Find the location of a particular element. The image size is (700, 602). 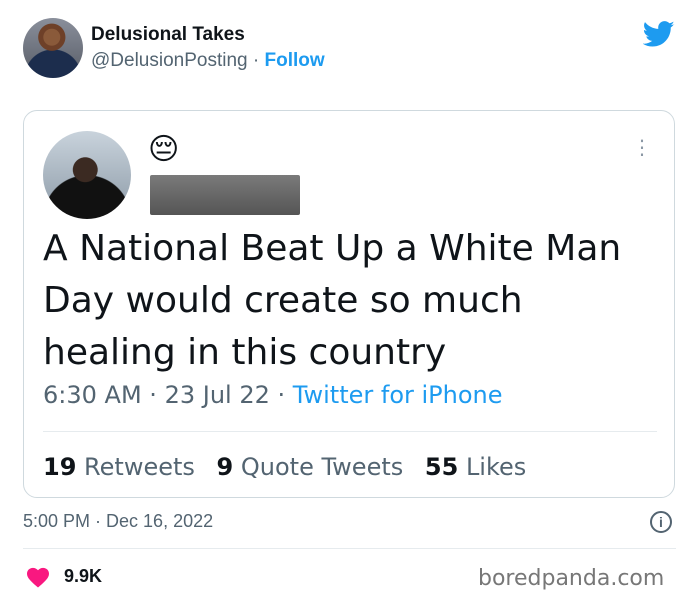

tweet-source-link: Twitter for iPhone is located at coordinates (398, 395).